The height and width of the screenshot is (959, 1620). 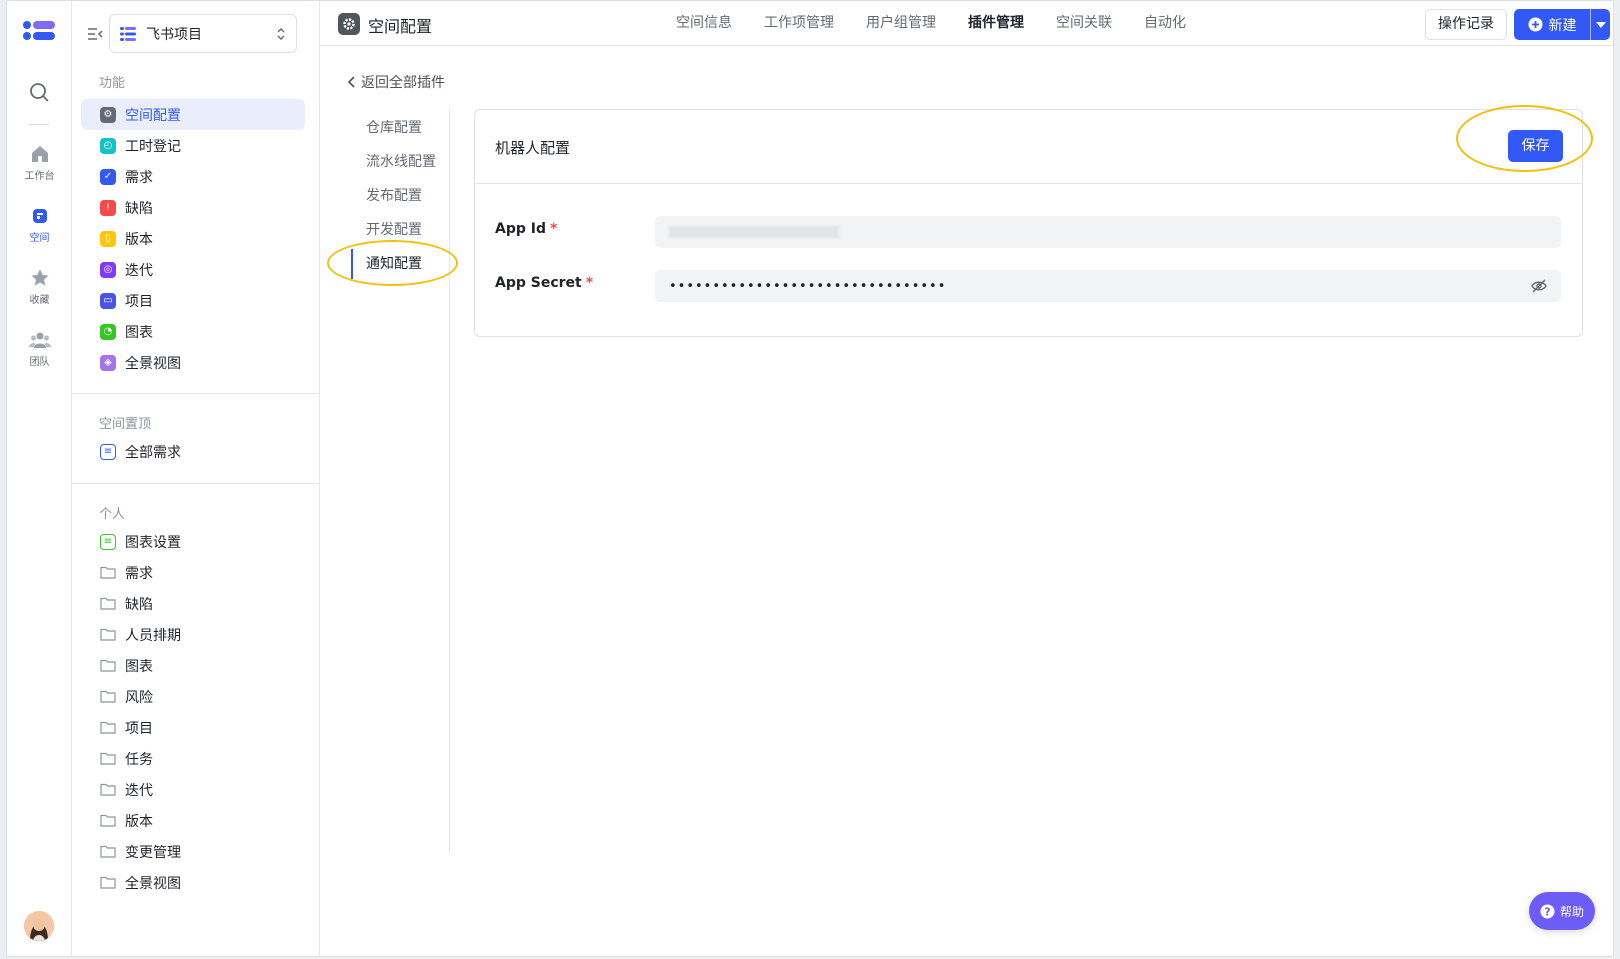 What do you see at coordinates (95, 34) in the screenshot?
I see `collapse-sidebar-icon` at bounding box center [95, 34].